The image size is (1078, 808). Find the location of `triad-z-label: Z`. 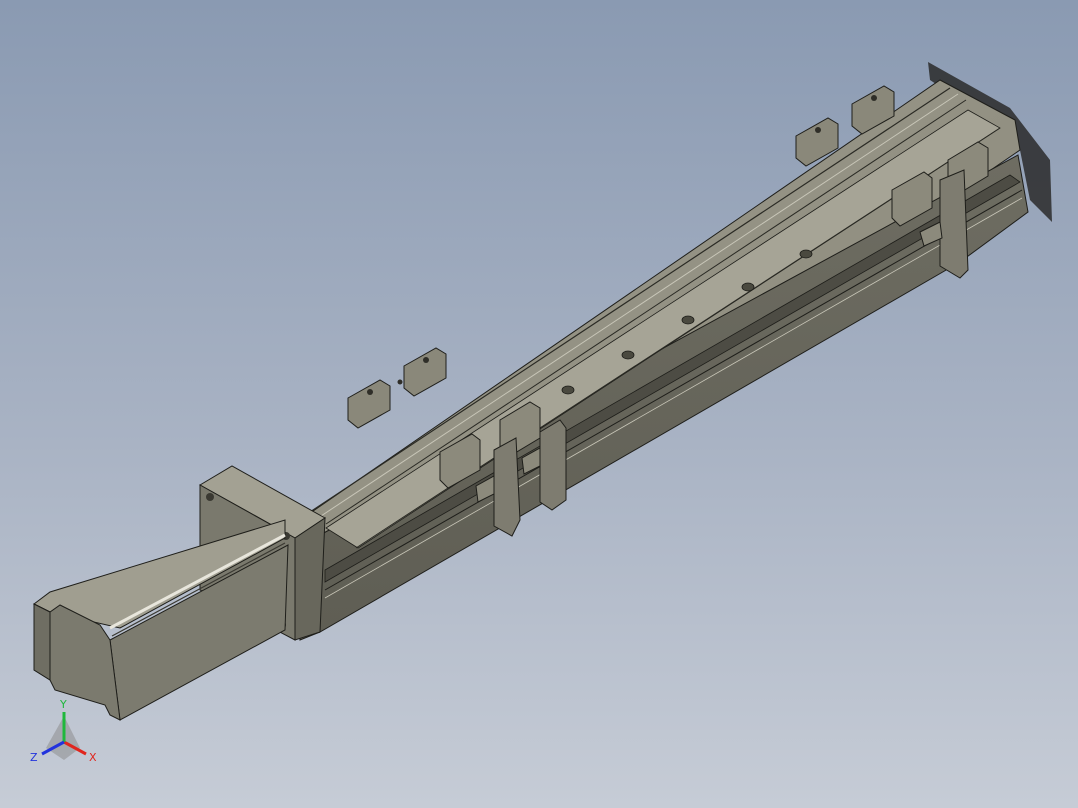

triad-z-label: Z is located at coordinates (34, 757).